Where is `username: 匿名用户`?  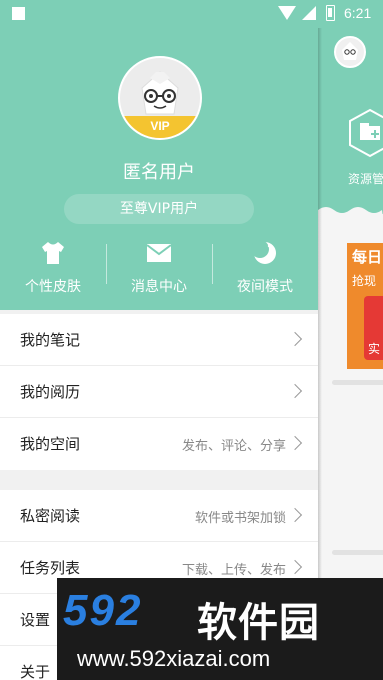
username: 匿名用户 is located at coordinates (159, 172).